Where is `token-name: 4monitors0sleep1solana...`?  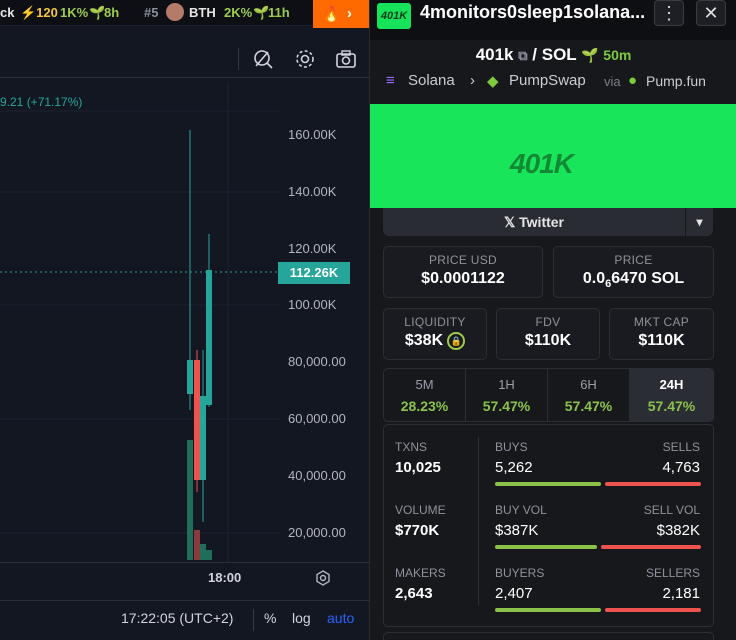
token-name: 4monitors0sleep1solana... is located at coordinates (532, 12).